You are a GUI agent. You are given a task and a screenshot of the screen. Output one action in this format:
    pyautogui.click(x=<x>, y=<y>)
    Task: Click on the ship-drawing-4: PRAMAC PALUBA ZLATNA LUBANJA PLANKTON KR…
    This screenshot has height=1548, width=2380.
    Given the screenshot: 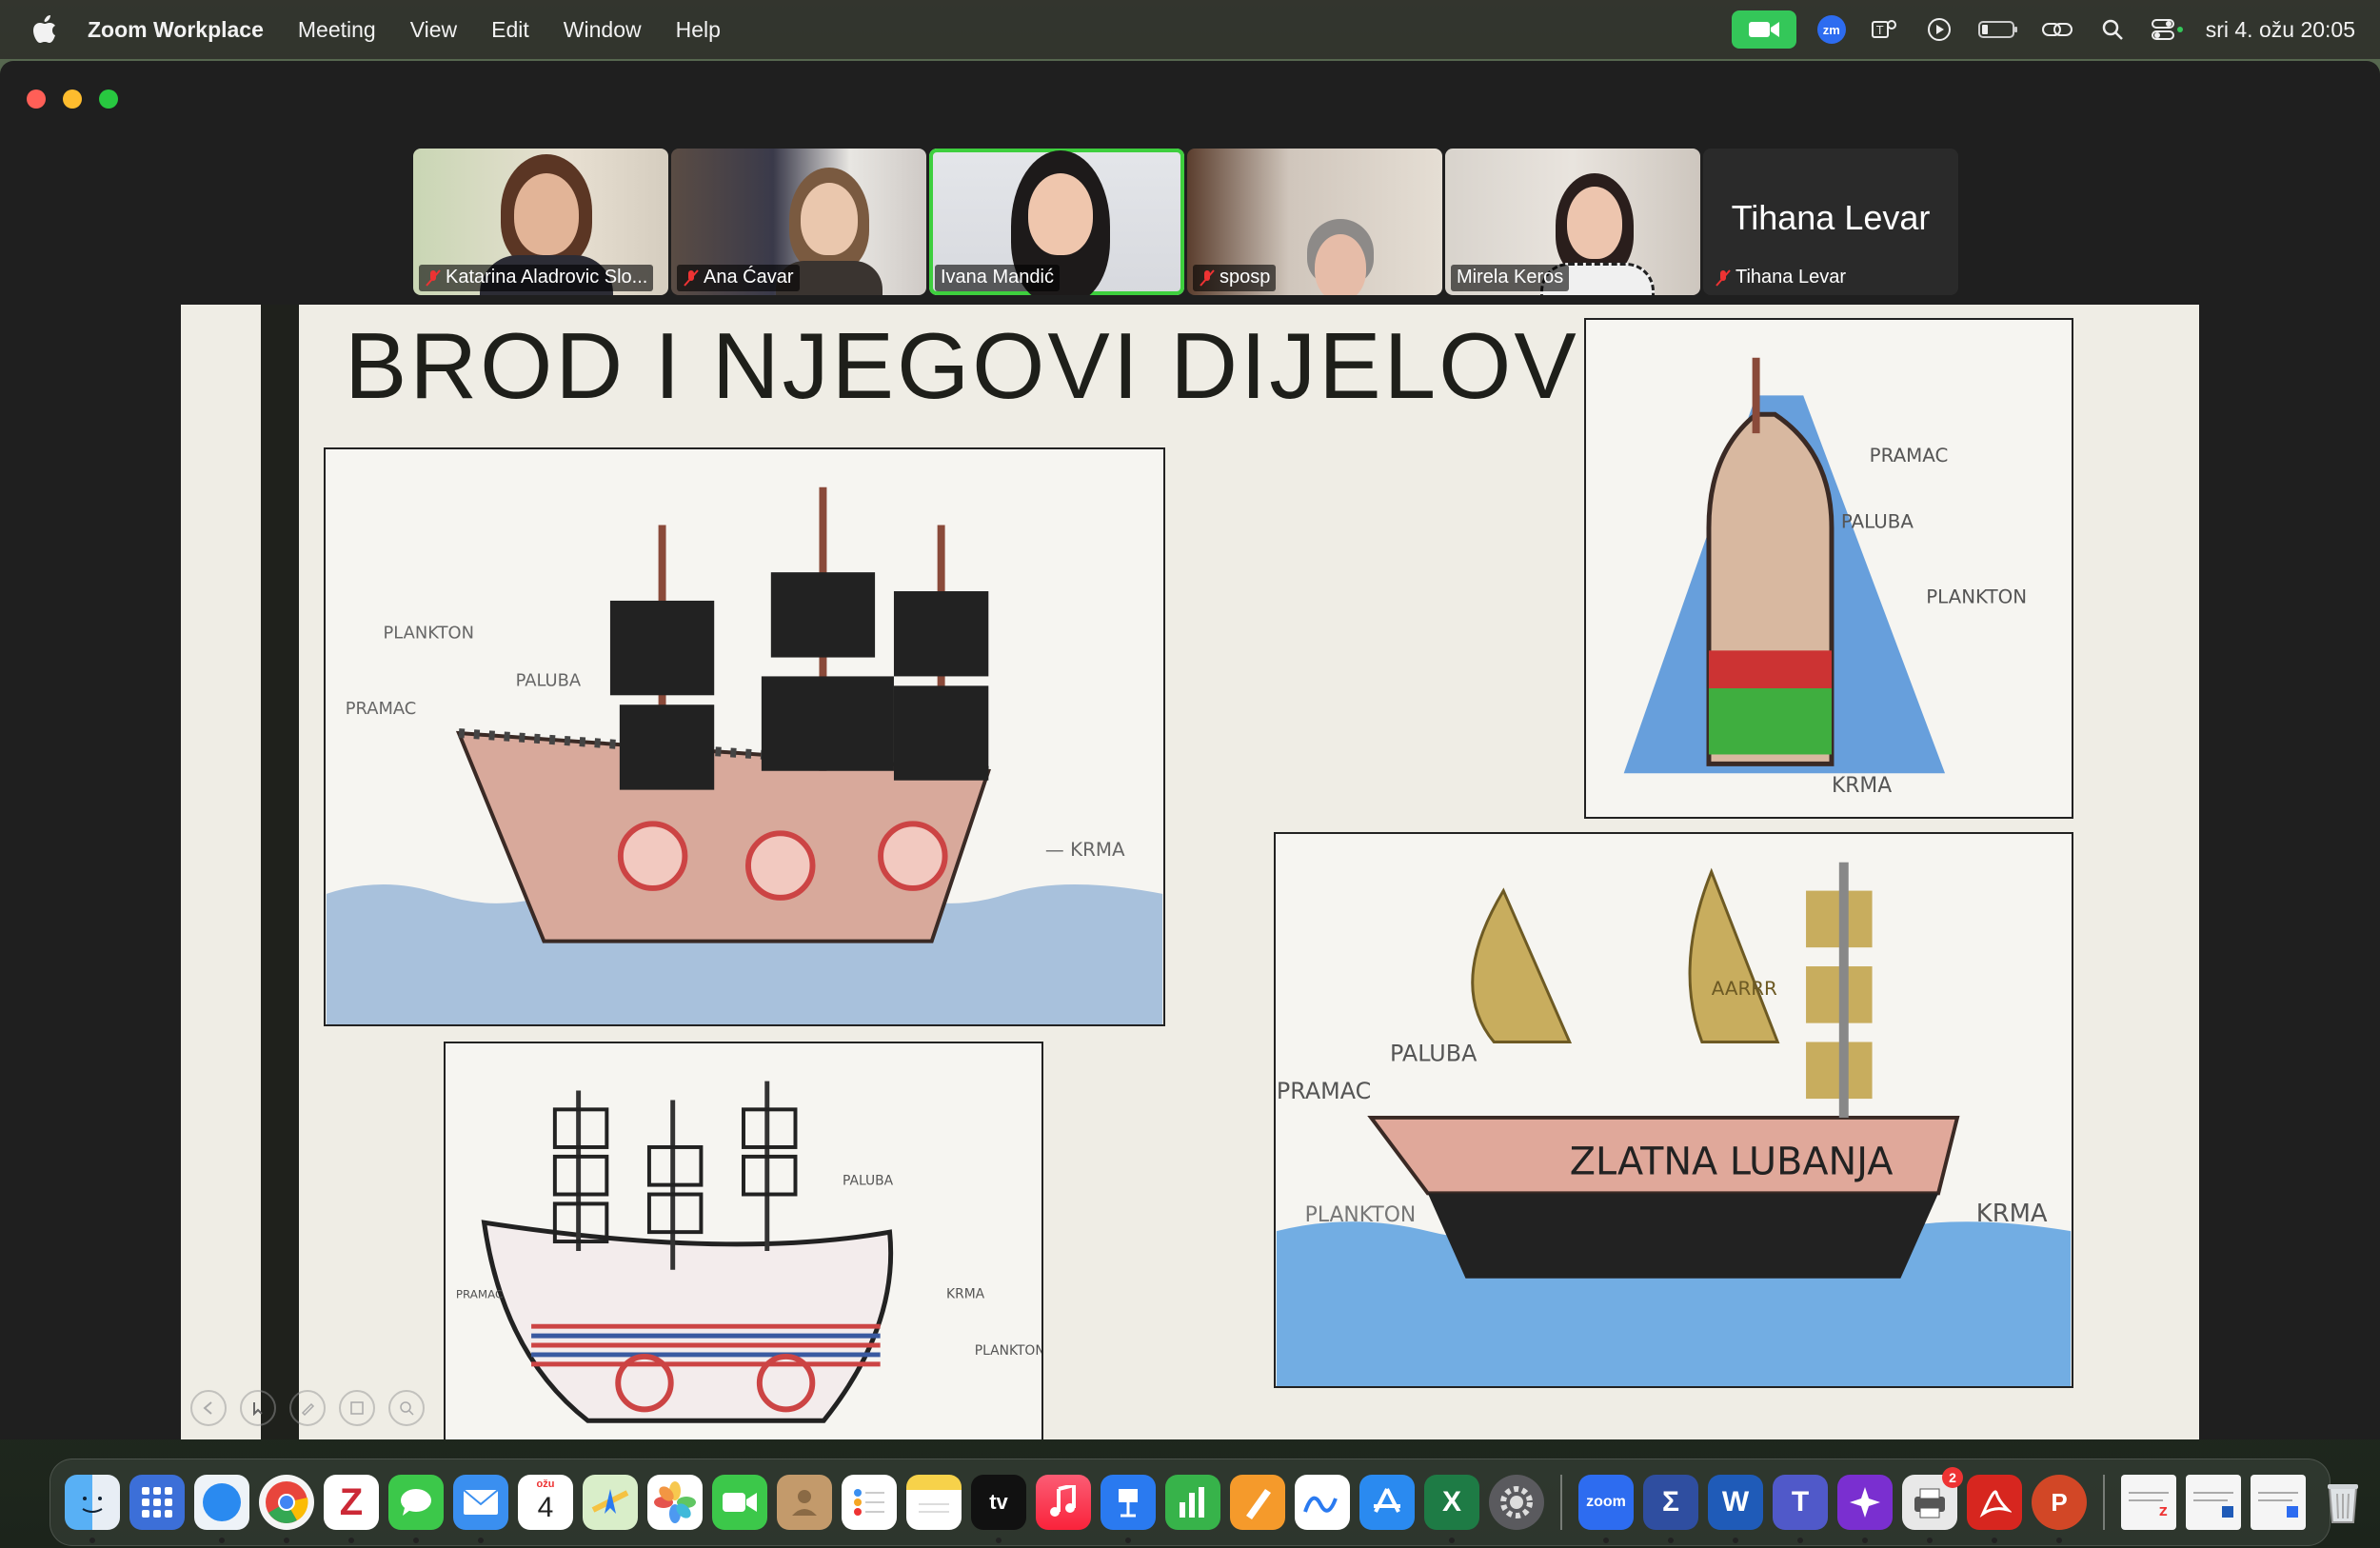 What is the action you would take?
    pyautogui.click(x=1673, y=1110)
    